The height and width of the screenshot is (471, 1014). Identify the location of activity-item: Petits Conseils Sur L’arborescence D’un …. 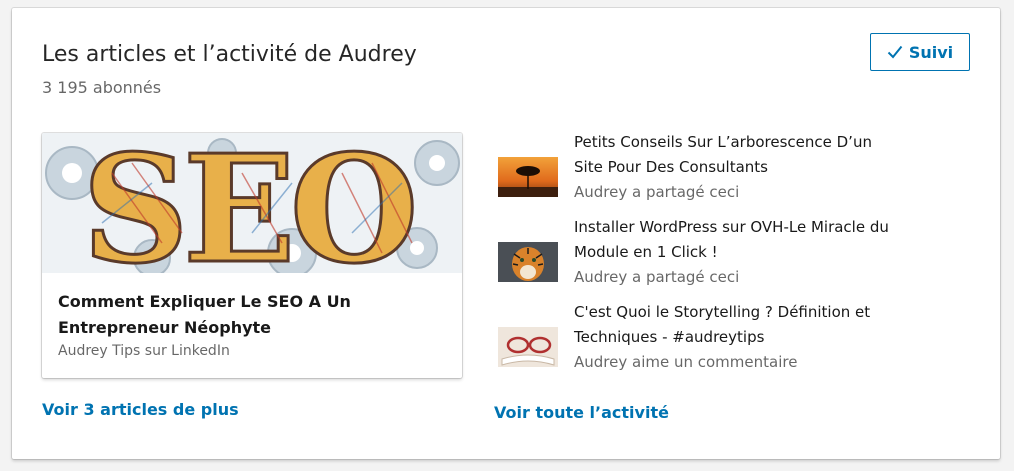
(708, 167).